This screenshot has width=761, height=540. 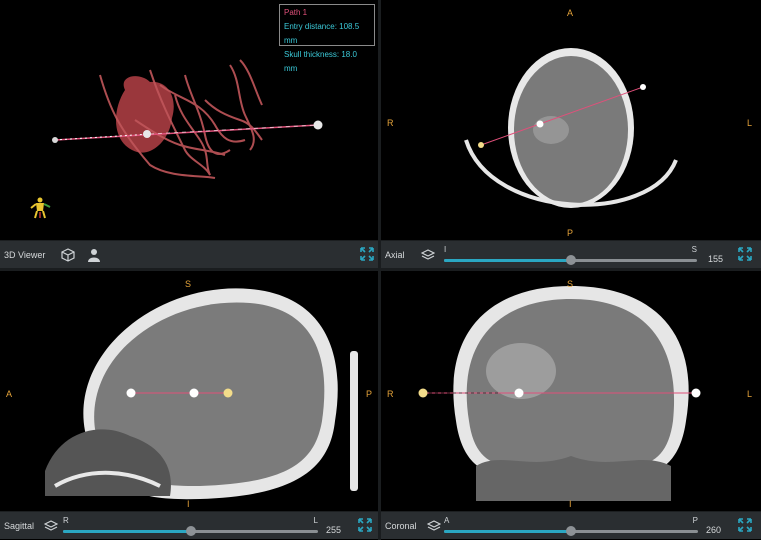 I want to click on orient-bottom: P, so click(x=570, y=233).